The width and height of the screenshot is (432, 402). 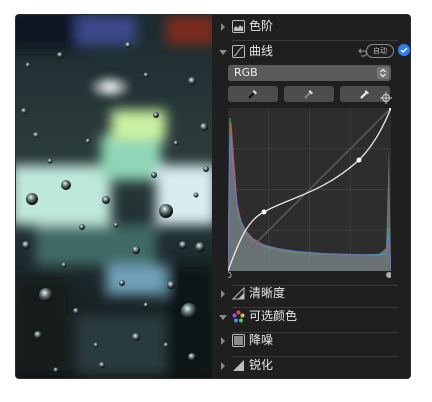 I want to click on channel-value: RGB, so click(x=246, y=72).